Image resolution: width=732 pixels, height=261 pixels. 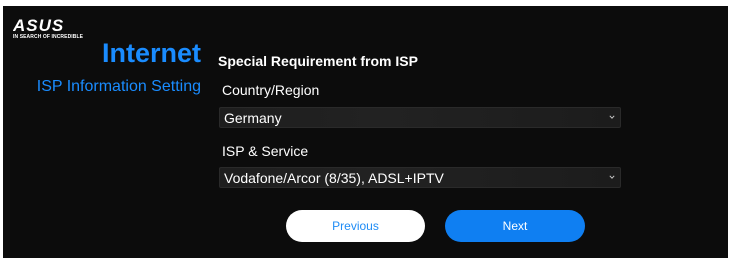 I want to click on previous-button: Previous, so click(x=355, y=226).